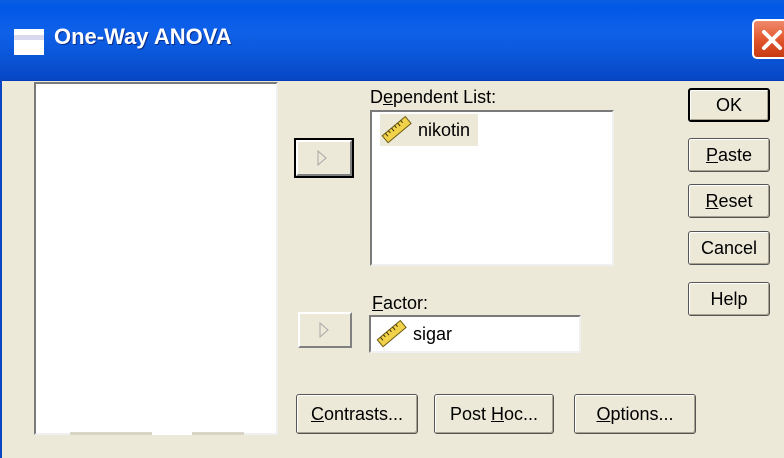  Describe the element at coordinates (433, 97) in the screenshot. I see `dependent-list-label: Dependent List:` at that location.